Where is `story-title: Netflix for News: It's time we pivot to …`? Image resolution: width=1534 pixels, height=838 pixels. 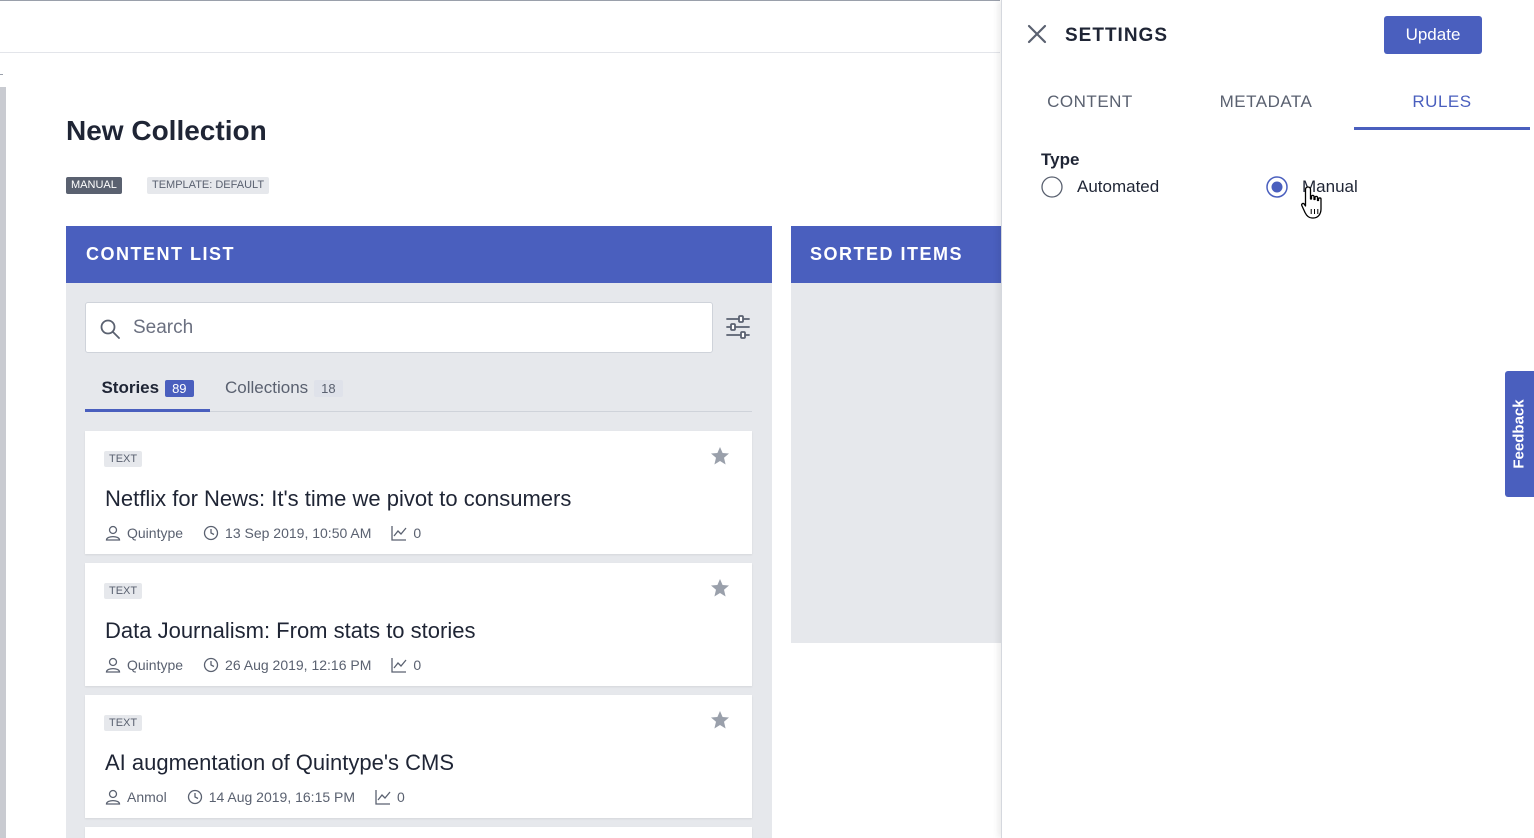
story-title: Netflix for News: It's time we pivot to … is located at coordinates (338, 499).